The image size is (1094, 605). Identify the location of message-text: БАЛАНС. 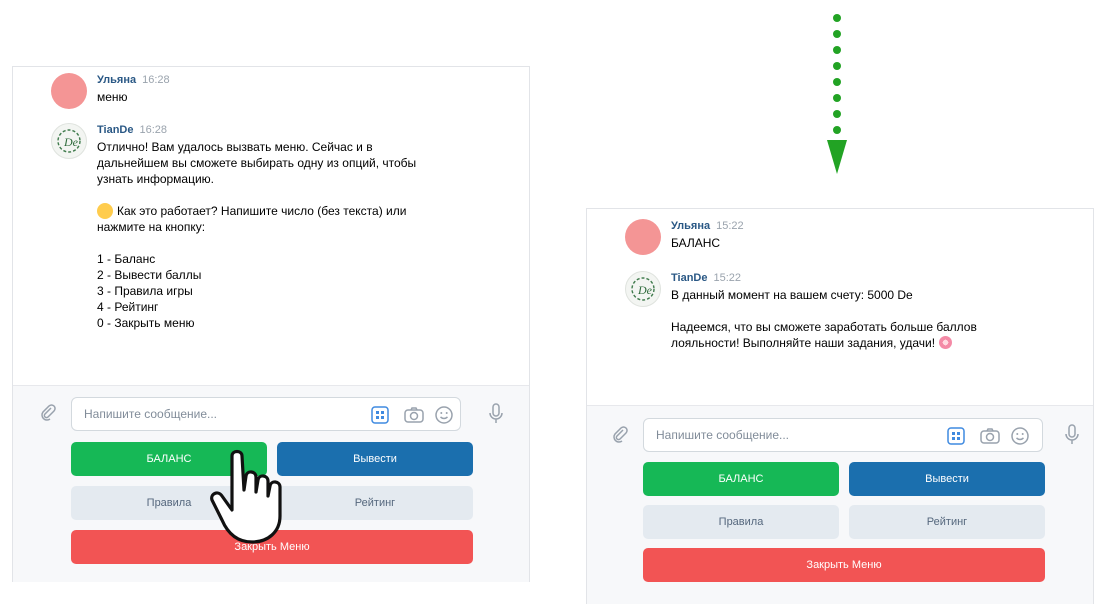
(696, 243).